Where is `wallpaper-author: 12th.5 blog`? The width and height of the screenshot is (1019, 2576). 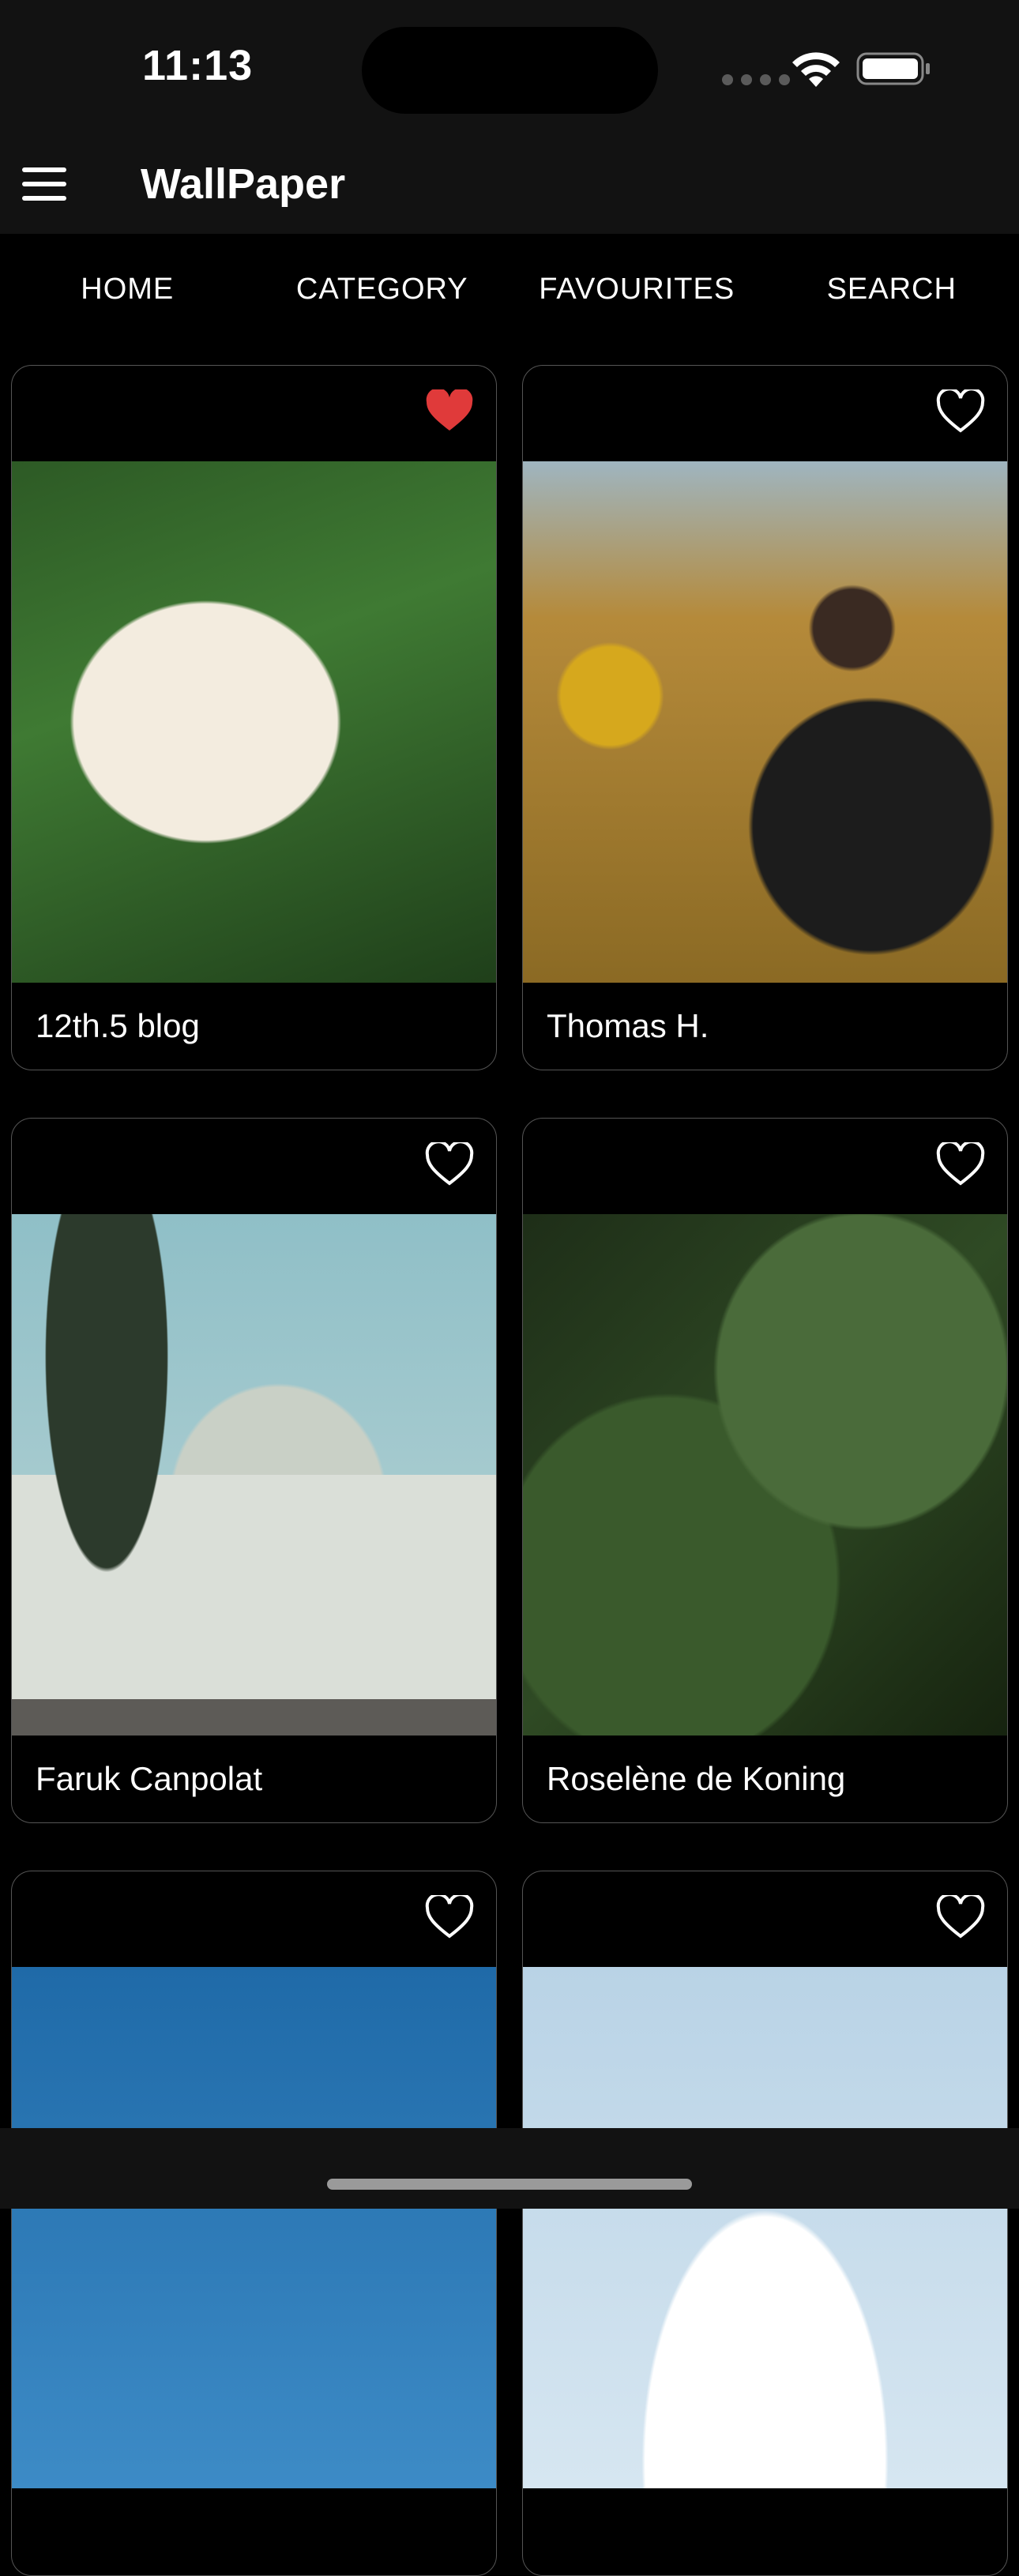 wallpaper-author: 12th.5 blog is located at coordinates (254, 1026).